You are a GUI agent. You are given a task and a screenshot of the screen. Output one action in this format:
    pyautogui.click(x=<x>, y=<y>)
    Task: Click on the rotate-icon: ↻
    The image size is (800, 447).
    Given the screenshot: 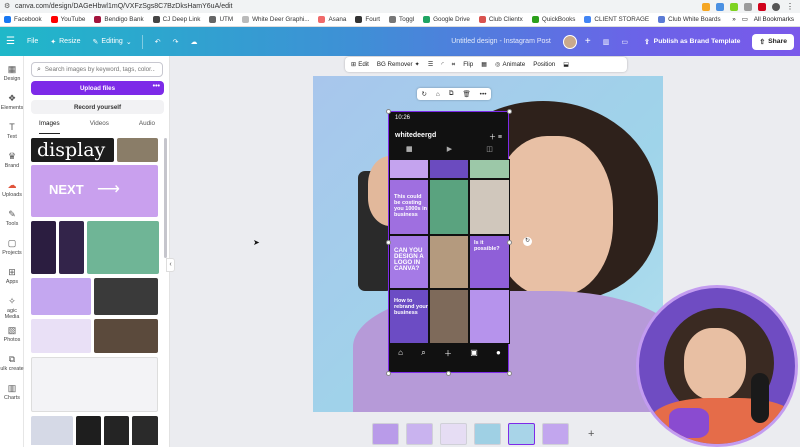 What is the action you would take?
    pyautogui.click(x=423, y=94)
    